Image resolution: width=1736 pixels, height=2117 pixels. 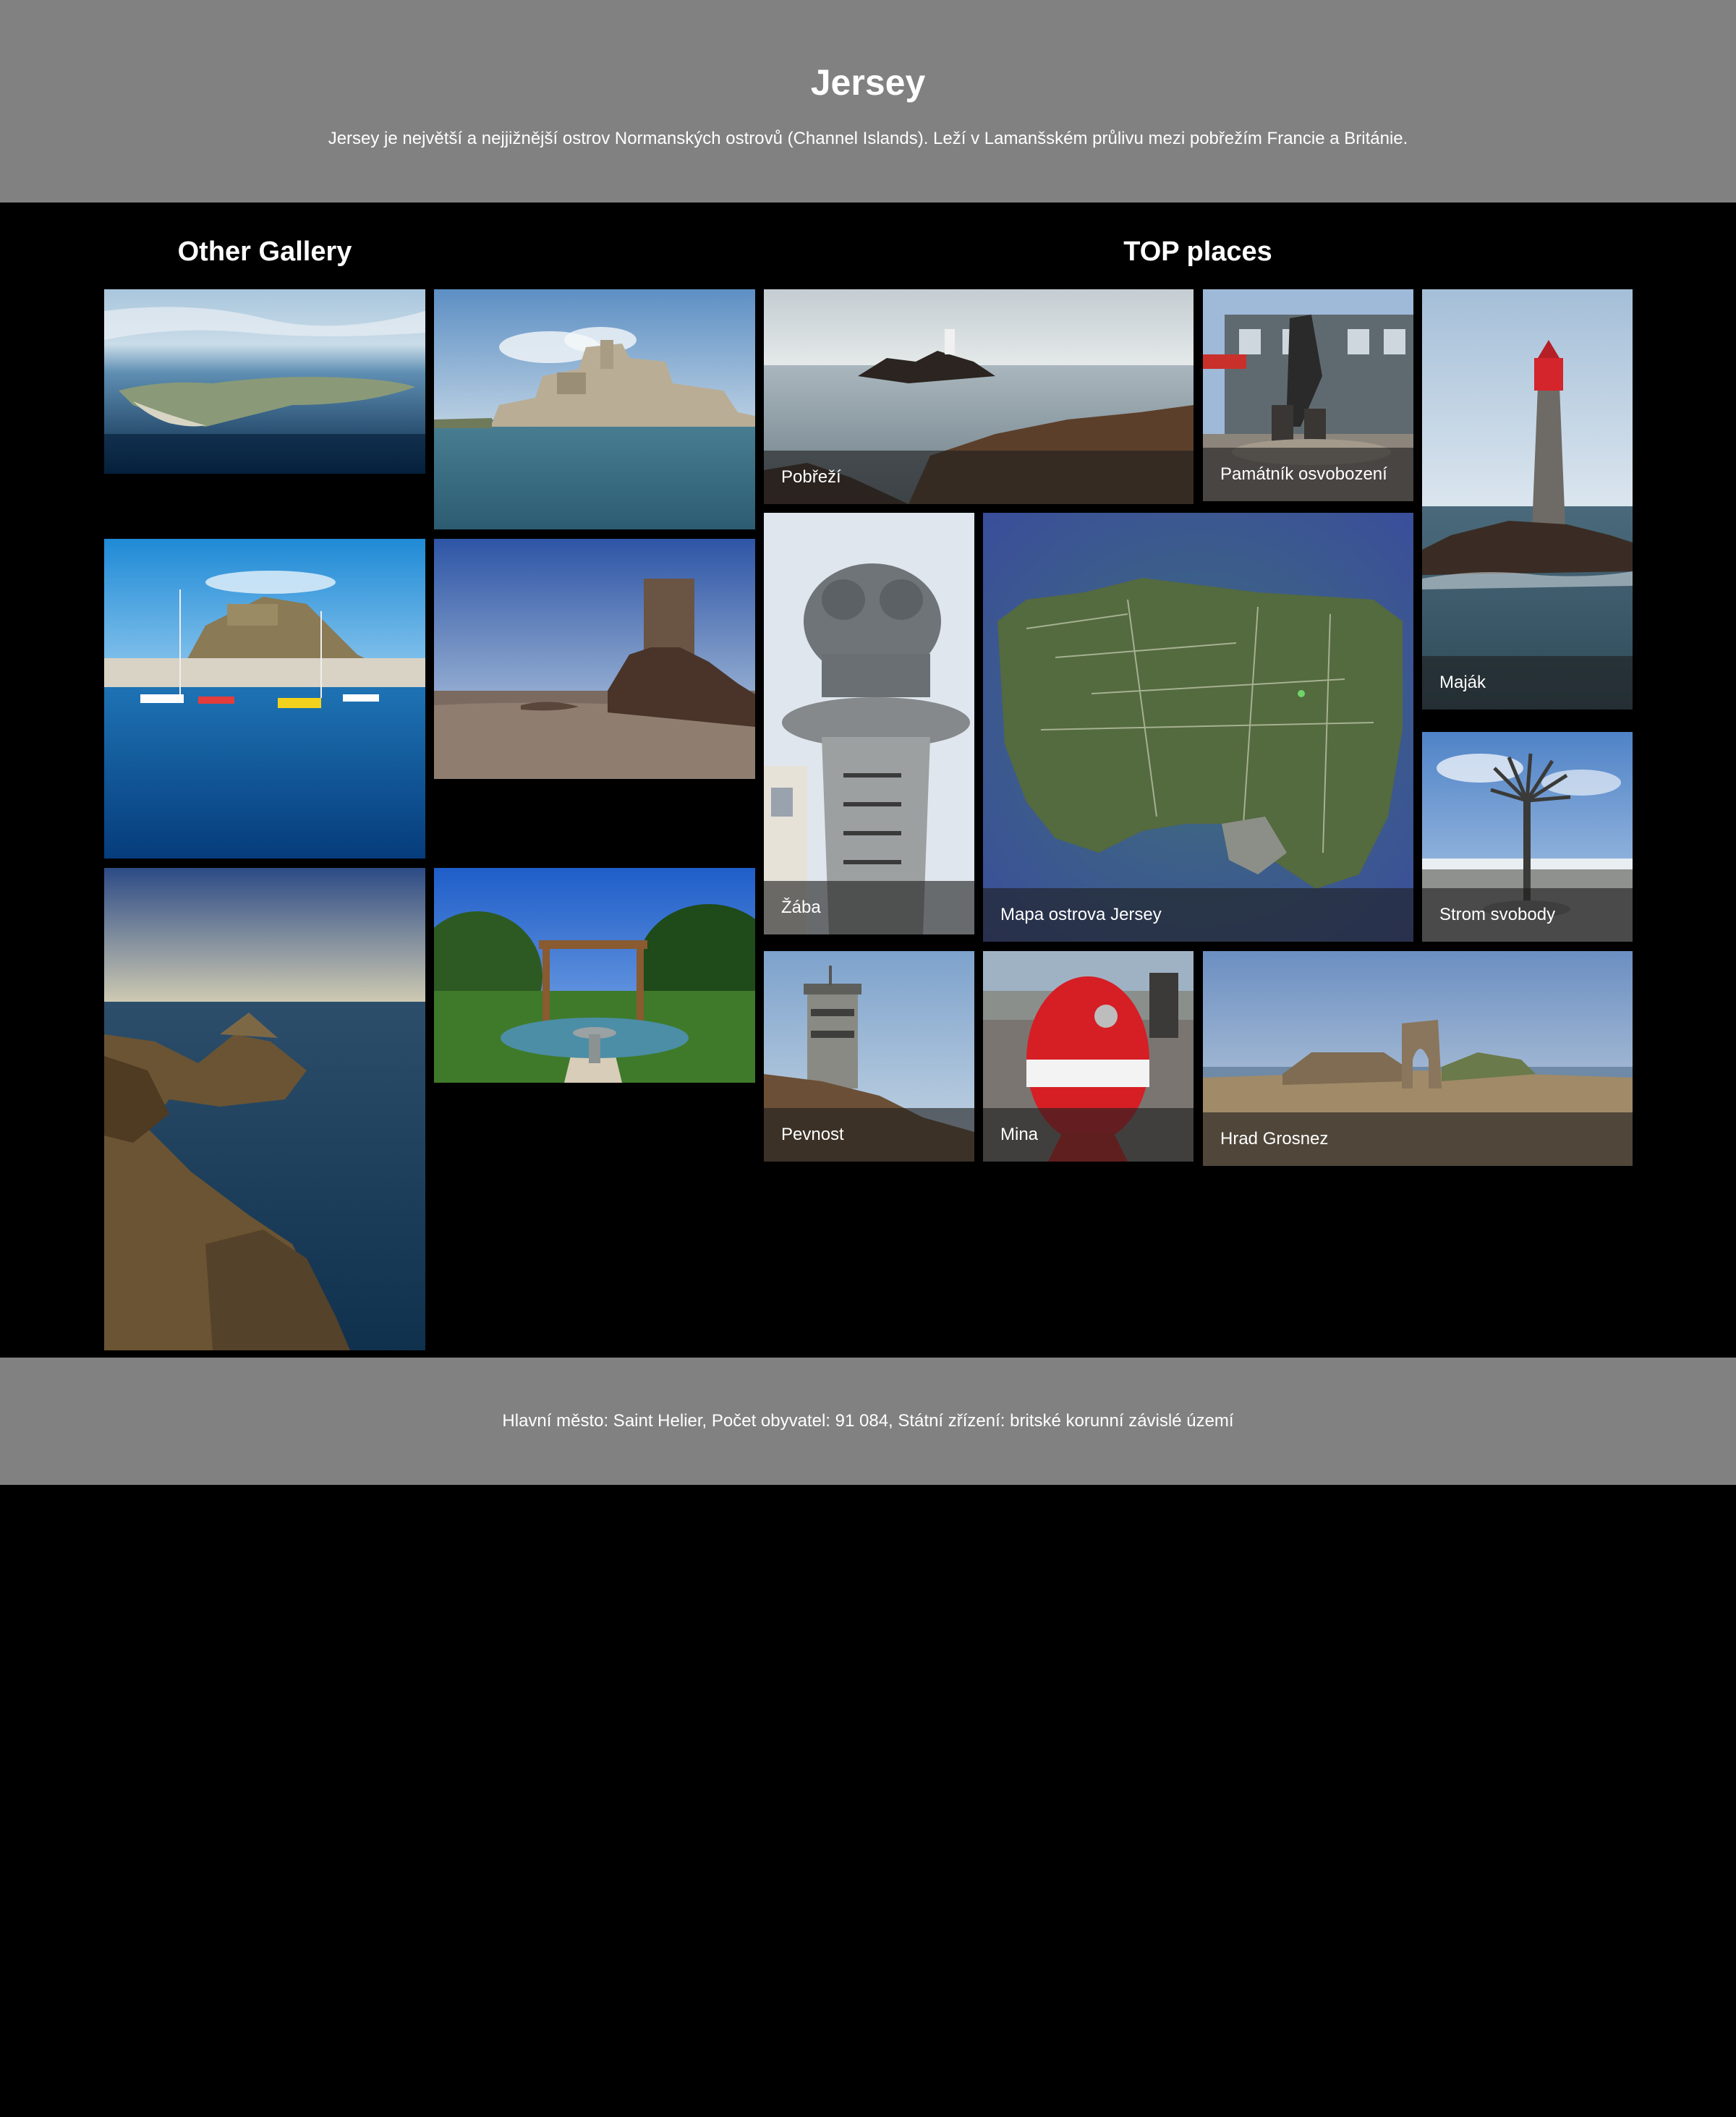 What do you see at coordinates (1198, 915) in the screenshot?
I see `top-place-caption: Mapa ostrova Jersey` at bounding box center [1198, 915].